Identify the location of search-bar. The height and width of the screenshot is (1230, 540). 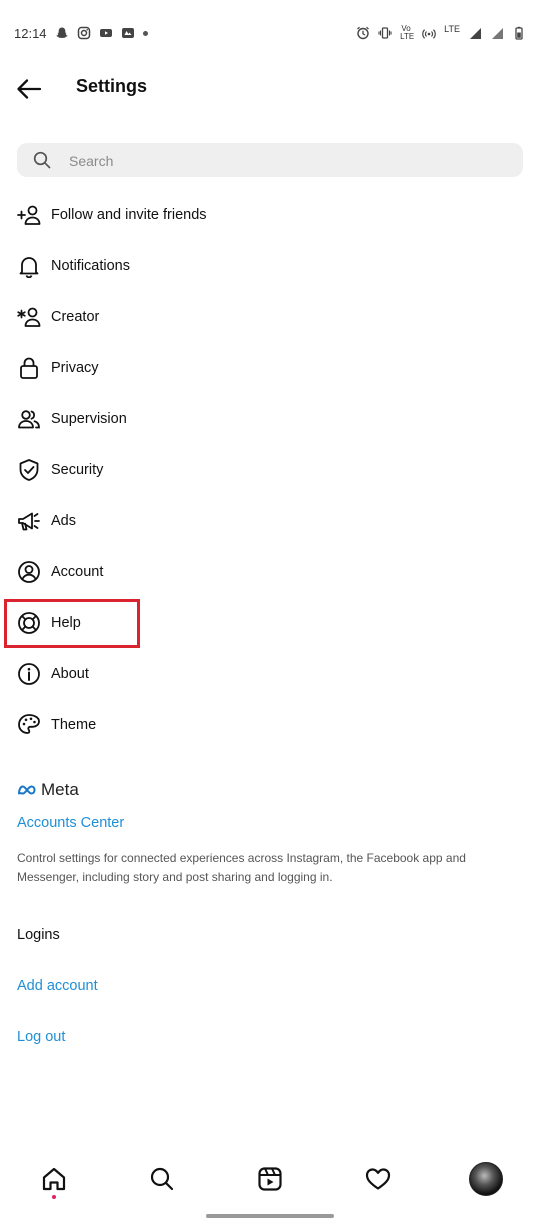
(270, 161).